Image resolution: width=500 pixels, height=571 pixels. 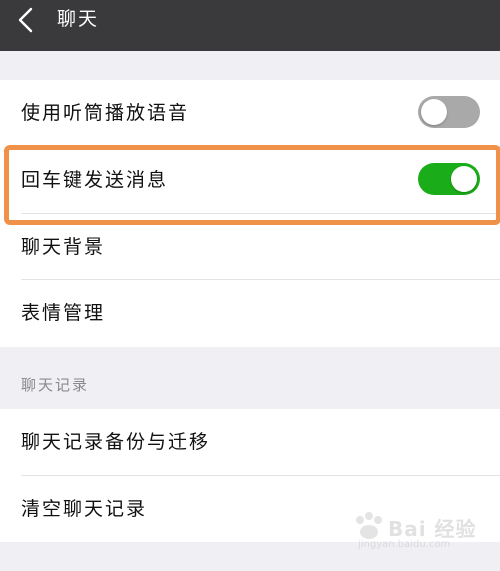 What do you see at coordinates (116, 442) in the screenshot?
I see `backup-migrate-label: 聊天记录备份与迁移` at bounding box center [116, 442].